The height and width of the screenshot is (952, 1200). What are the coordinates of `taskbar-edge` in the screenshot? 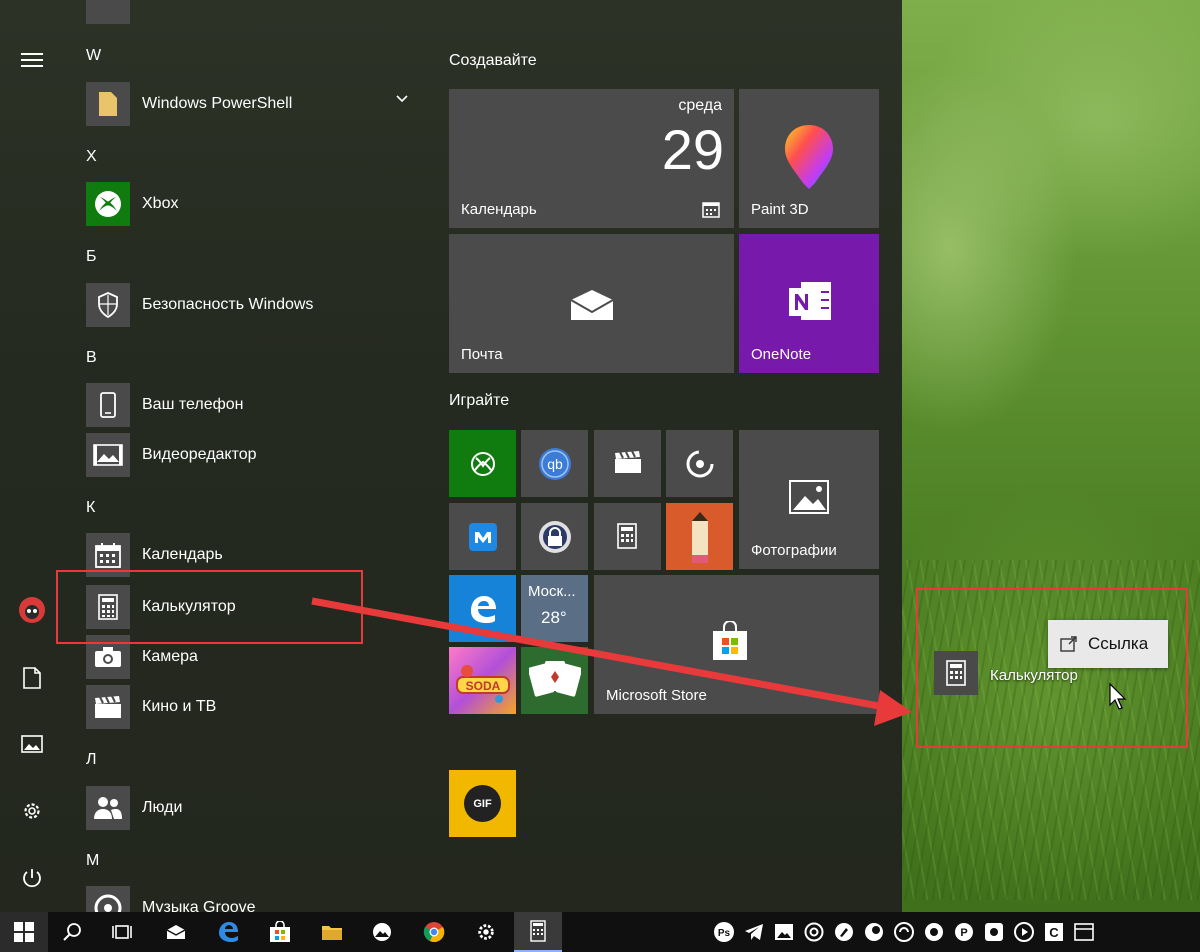 It's located at (228, 932).